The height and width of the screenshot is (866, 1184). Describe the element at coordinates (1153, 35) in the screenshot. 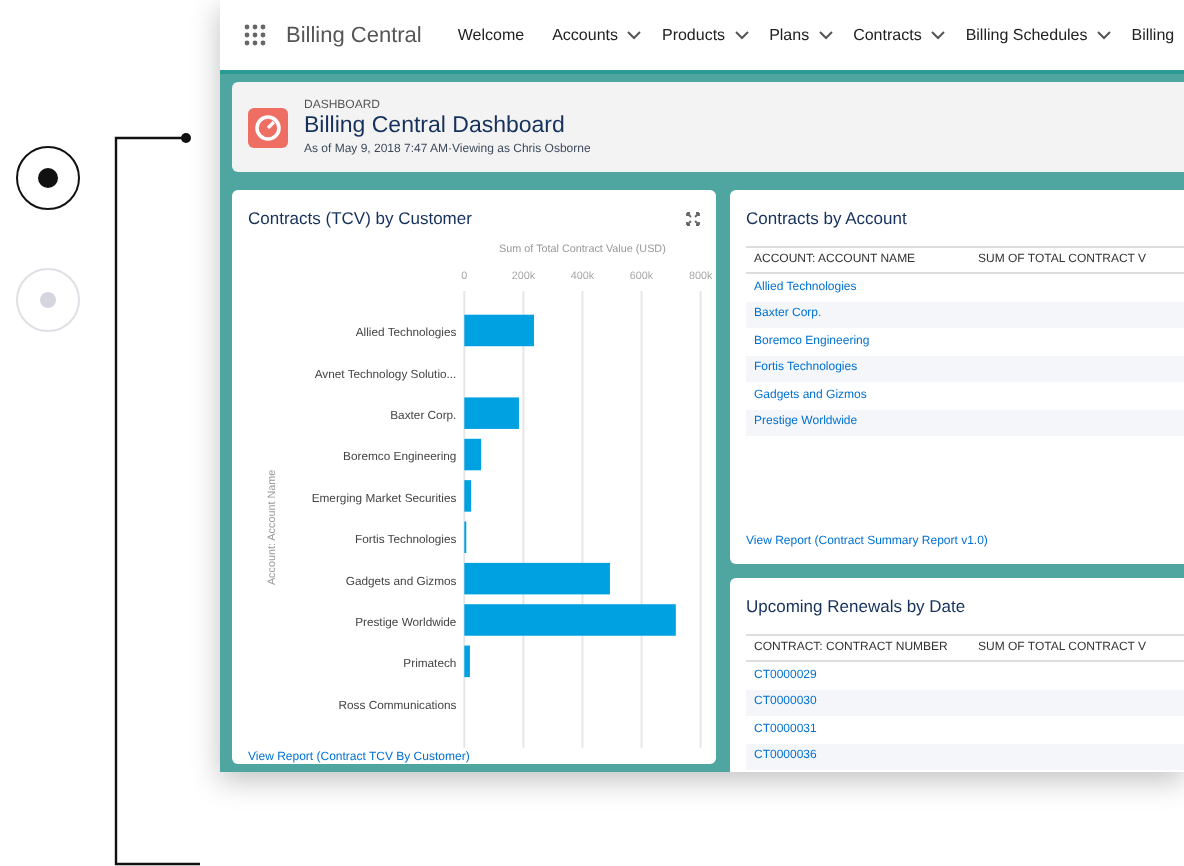

I see `nav-tab: Billing` at that location.